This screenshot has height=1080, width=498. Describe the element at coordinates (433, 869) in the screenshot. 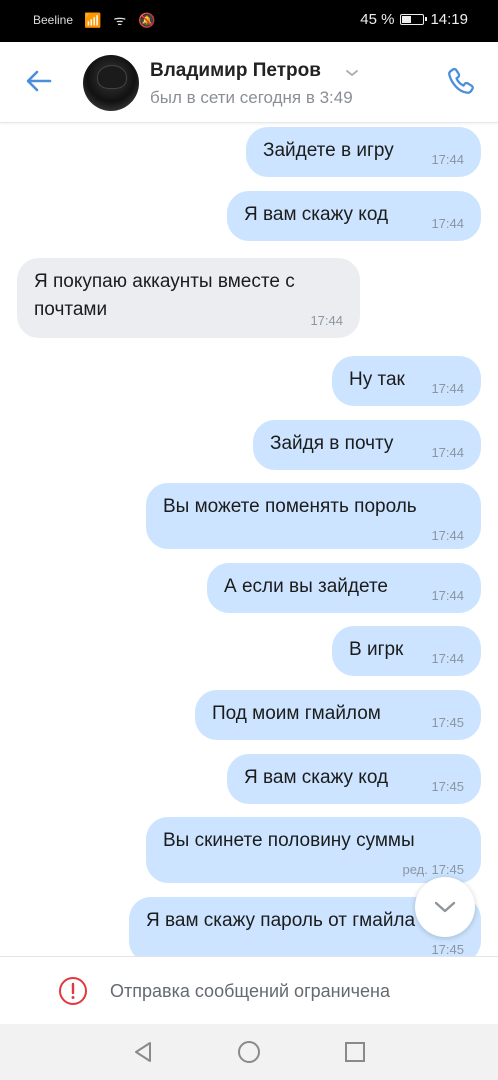

I see `message-time: ред. 17:45` at that location.